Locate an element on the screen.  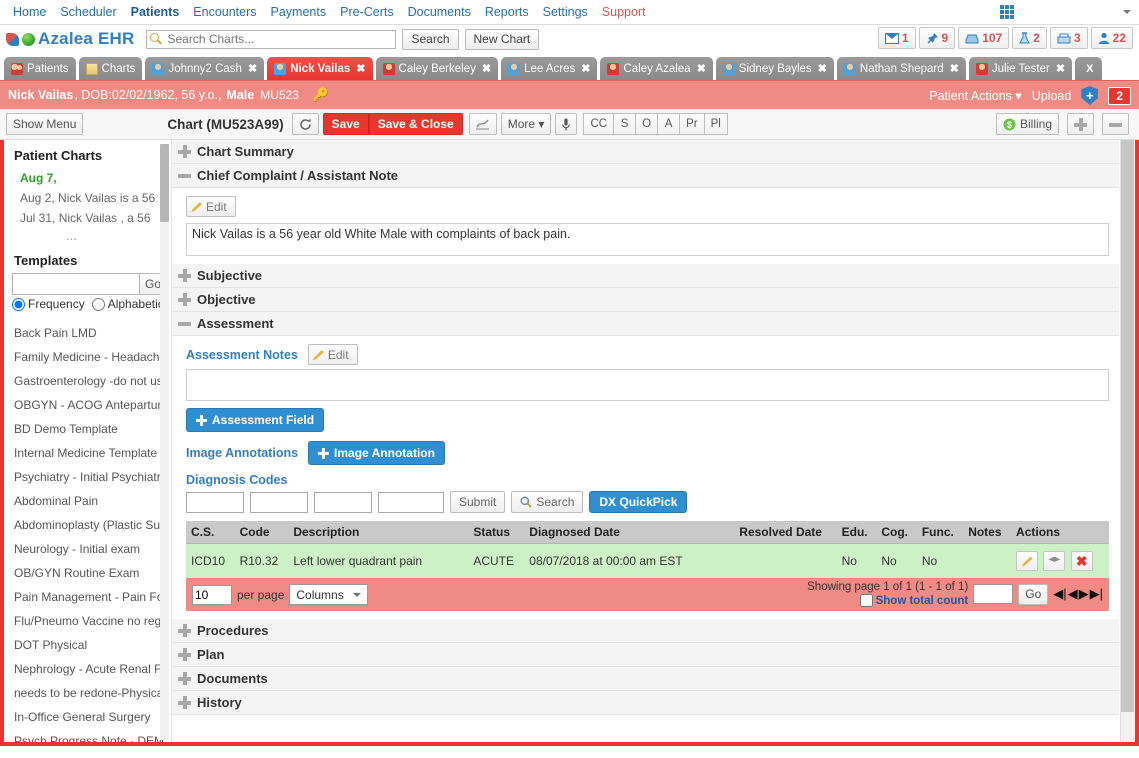
section-subjective: Subjective is located at coordinates (645, 276).